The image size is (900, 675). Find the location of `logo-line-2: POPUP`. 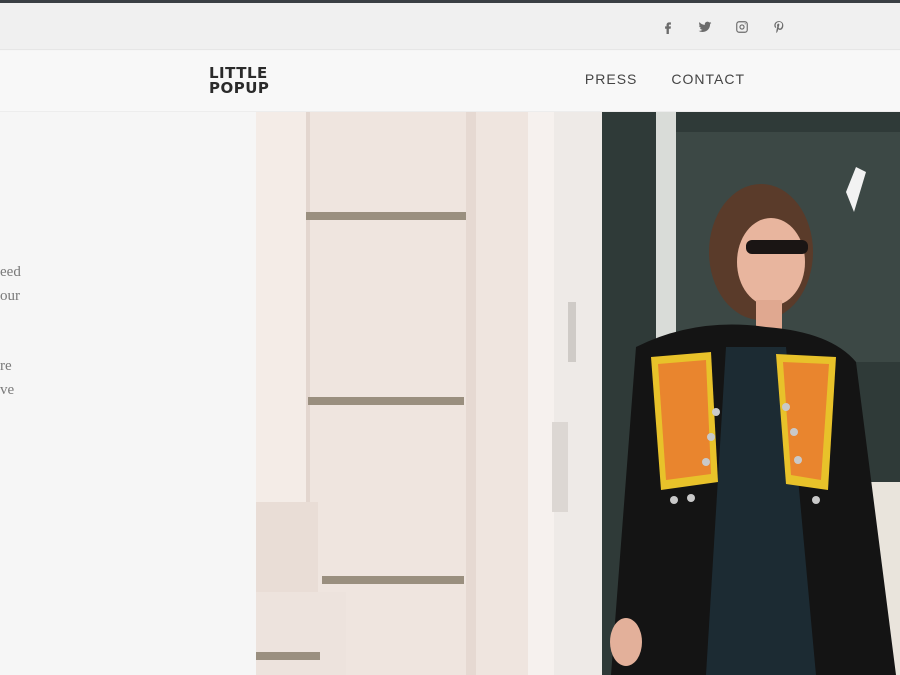

logo-line-2: POPUP is located at coordinates (239, 88).